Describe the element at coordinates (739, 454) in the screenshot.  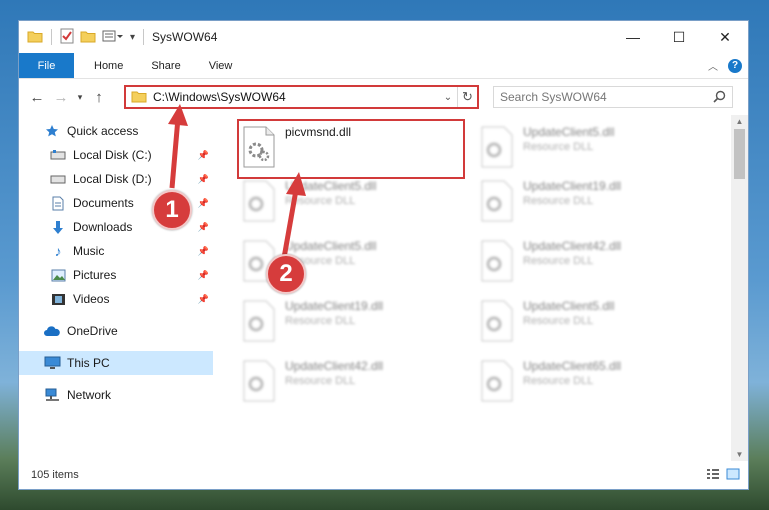
I see `scroll-down-icon: ▼` at that location.